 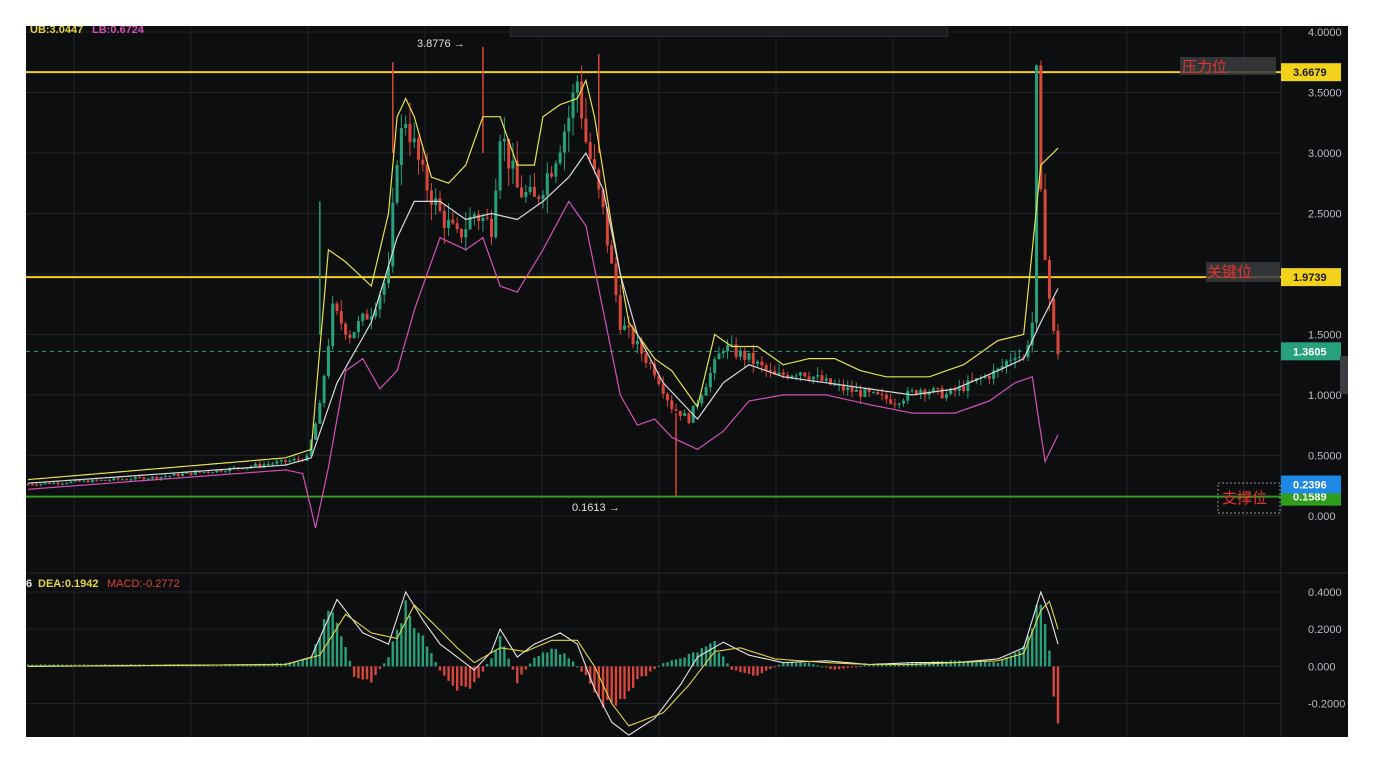 I want to click on toolbar-stub, so click(x=729, y=31).